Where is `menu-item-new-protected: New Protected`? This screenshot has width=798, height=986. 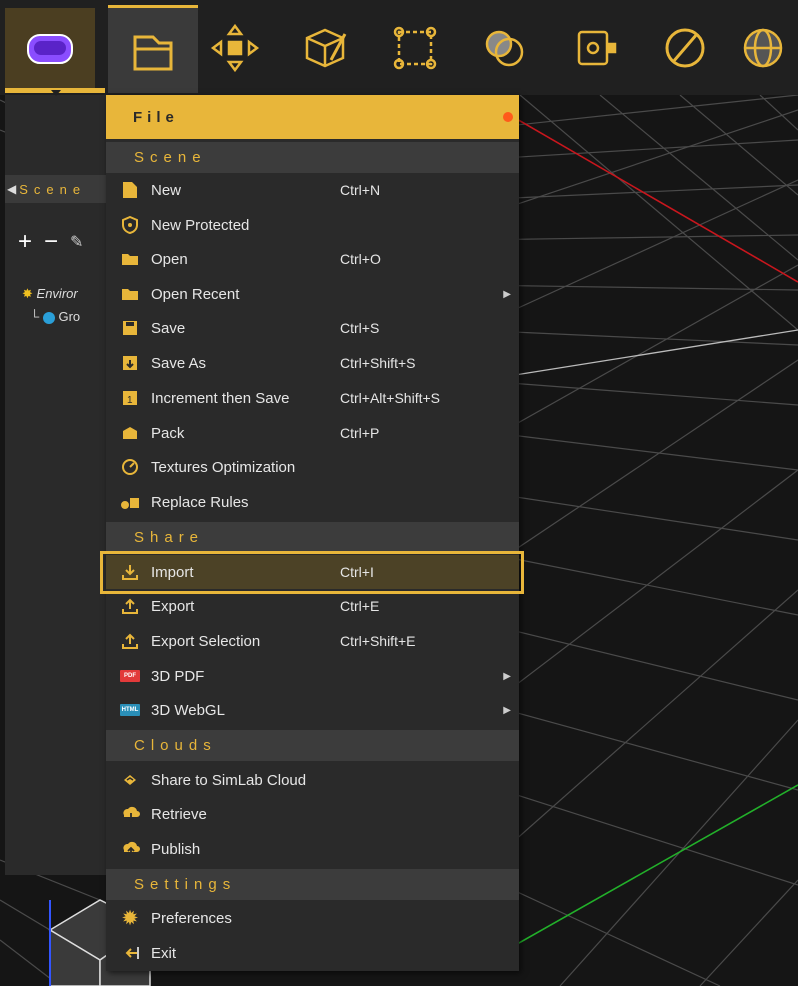 menu-item-new-protected: New Protected is located at coordinates (312, 225).